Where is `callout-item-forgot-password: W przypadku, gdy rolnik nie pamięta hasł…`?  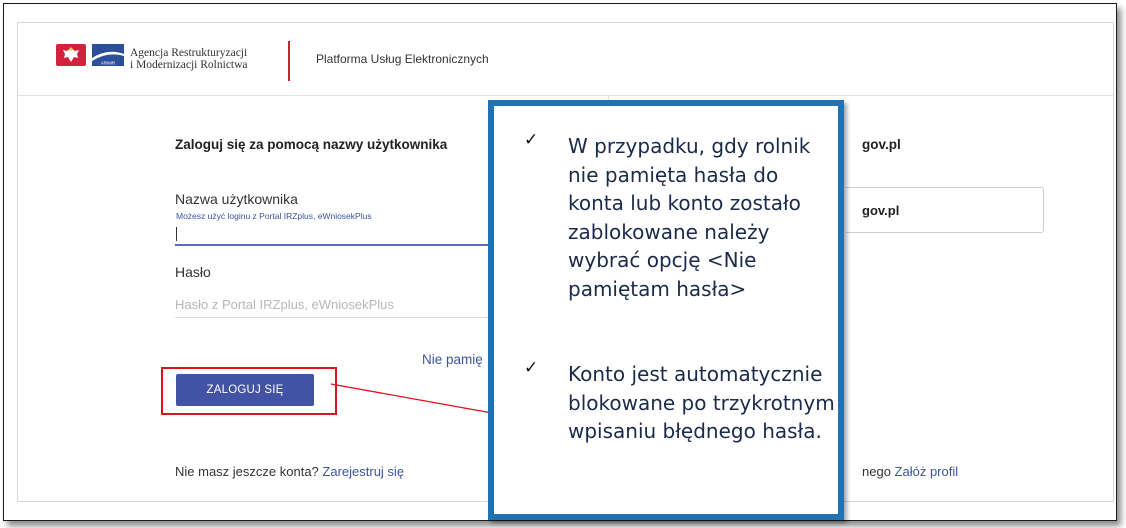
callout-item-forgot-password: W przypadku, gdy rolnik nie pamięta hasł… is located at coordinates (689, 217).